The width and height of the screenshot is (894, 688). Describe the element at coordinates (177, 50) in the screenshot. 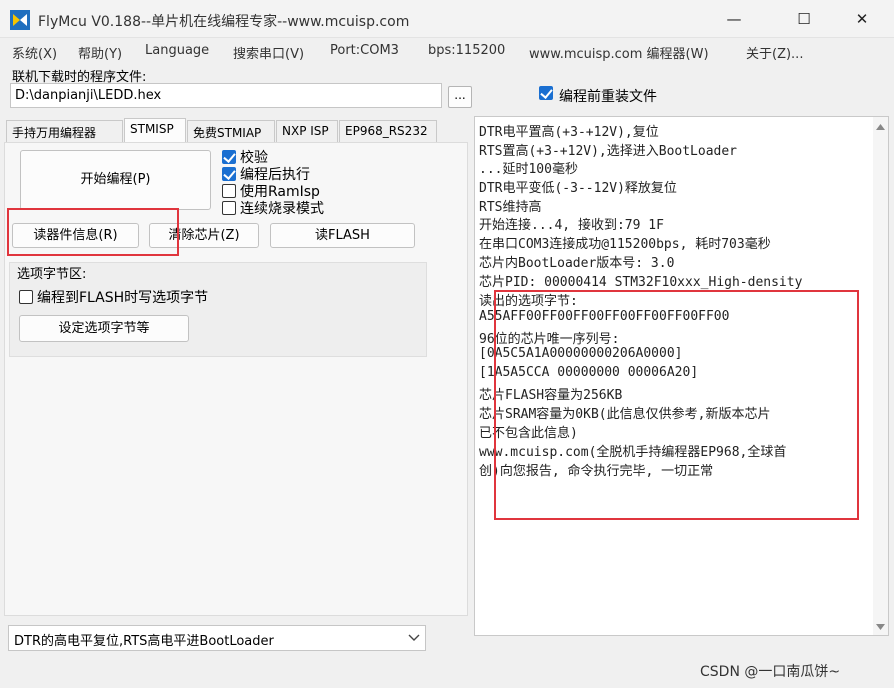

I see `menu-language: Language` at that location.